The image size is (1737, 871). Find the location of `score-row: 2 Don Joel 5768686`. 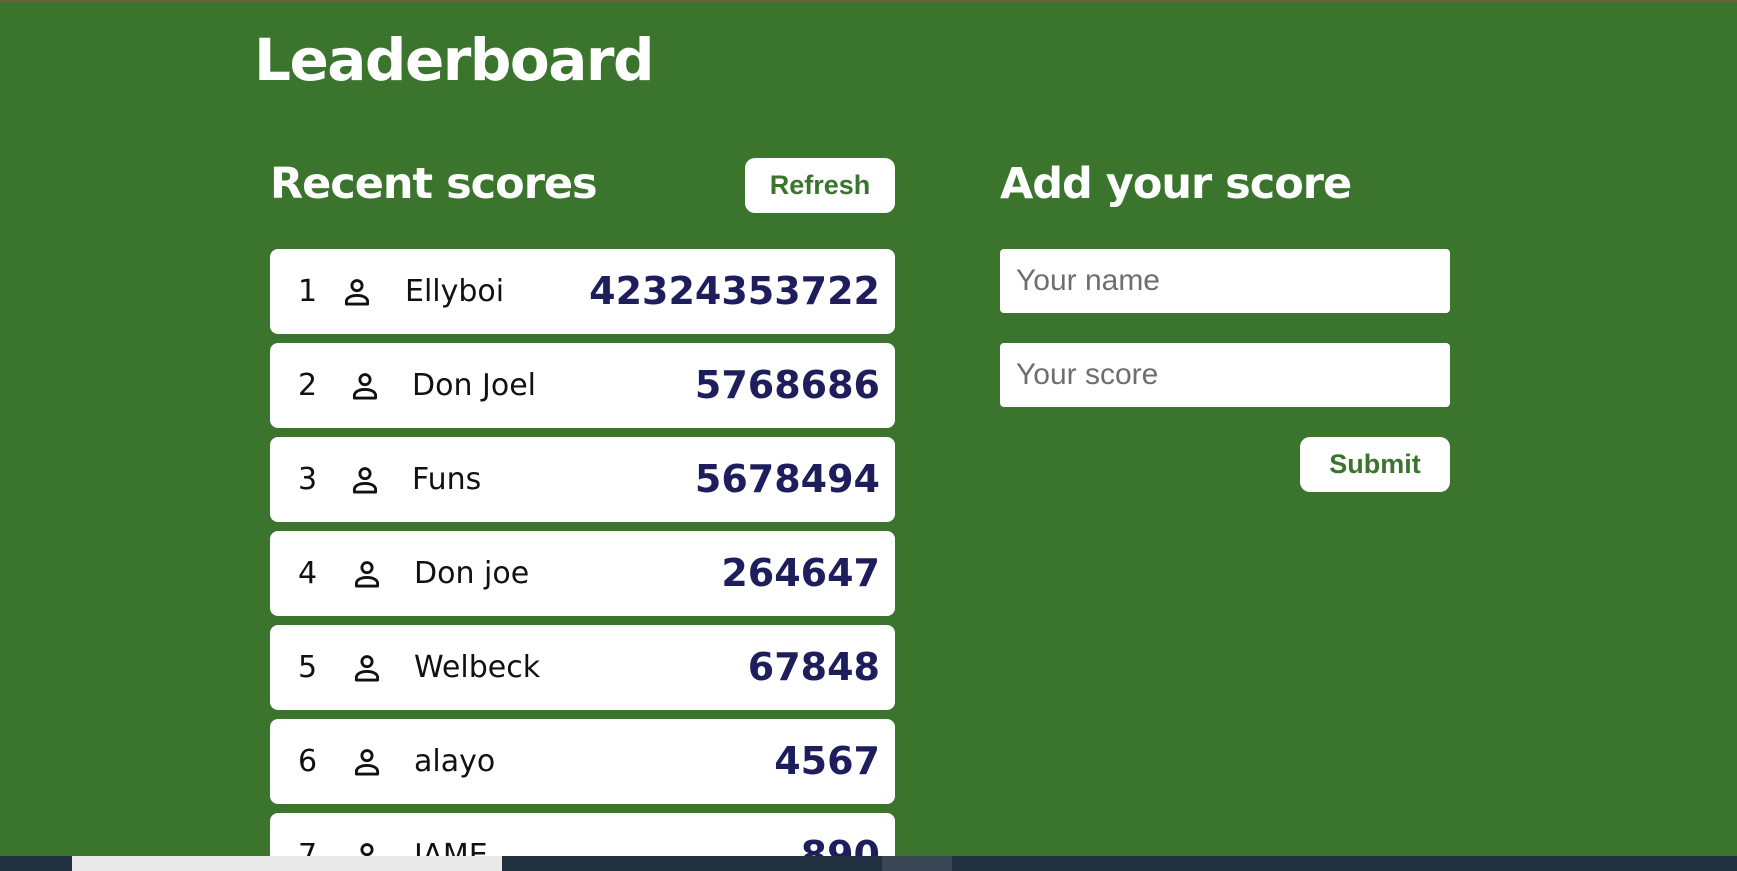

score-row: 2 Don Joel 5768686 is located at coordinates (582, 385).